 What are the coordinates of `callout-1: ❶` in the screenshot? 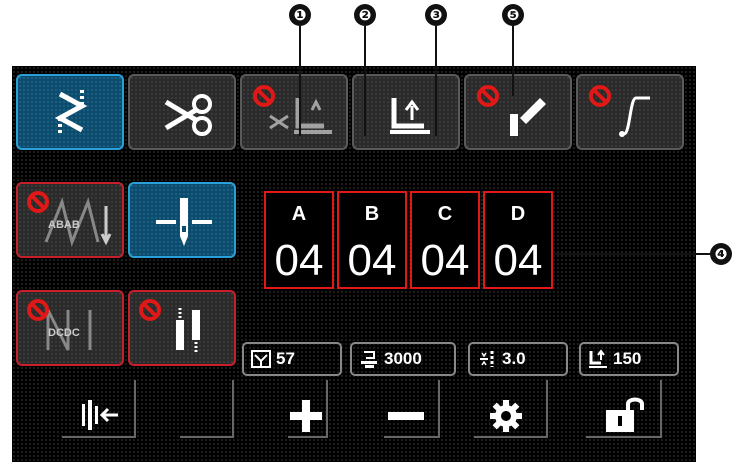 It's located at (300, 15).